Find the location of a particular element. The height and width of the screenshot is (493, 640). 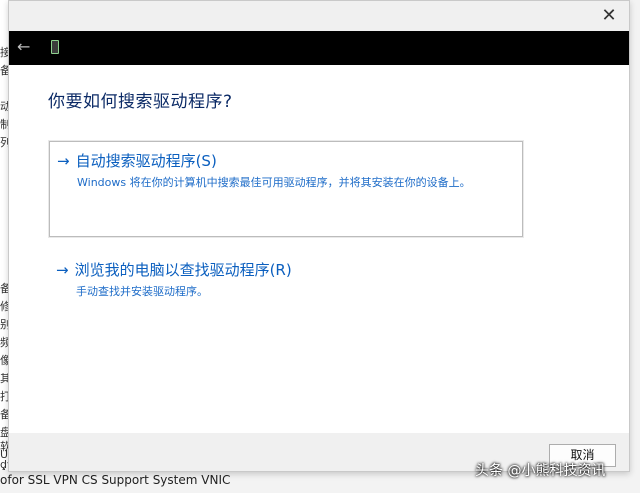

bg-text: 动 is located at coordinates (4, 106).